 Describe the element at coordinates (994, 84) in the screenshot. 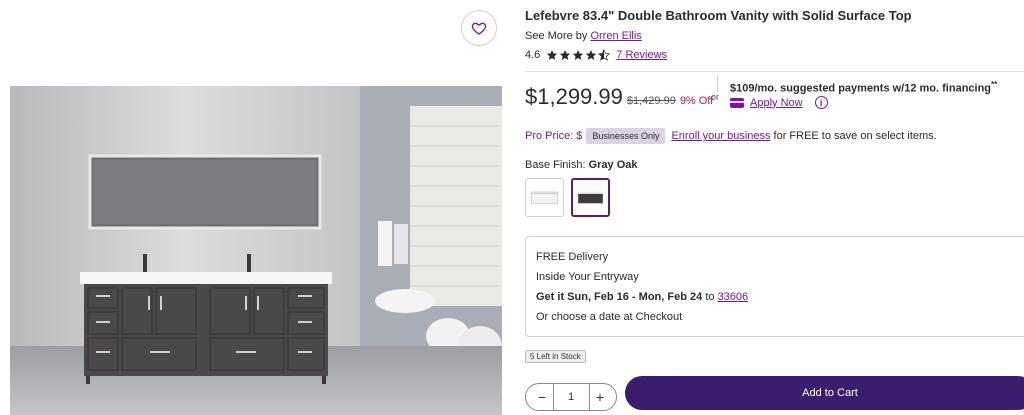

I see `financing-mark: **` at that location.